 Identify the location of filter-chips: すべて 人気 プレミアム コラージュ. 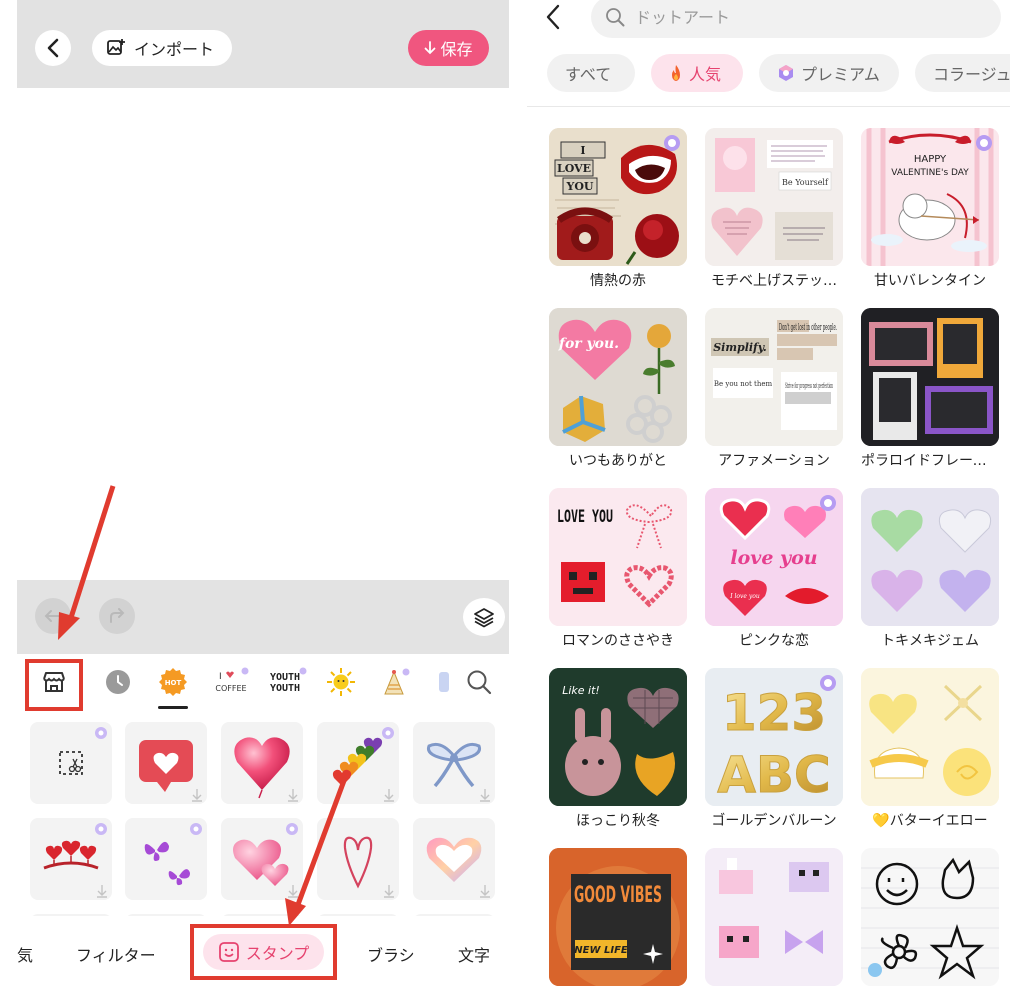
(778, 74).